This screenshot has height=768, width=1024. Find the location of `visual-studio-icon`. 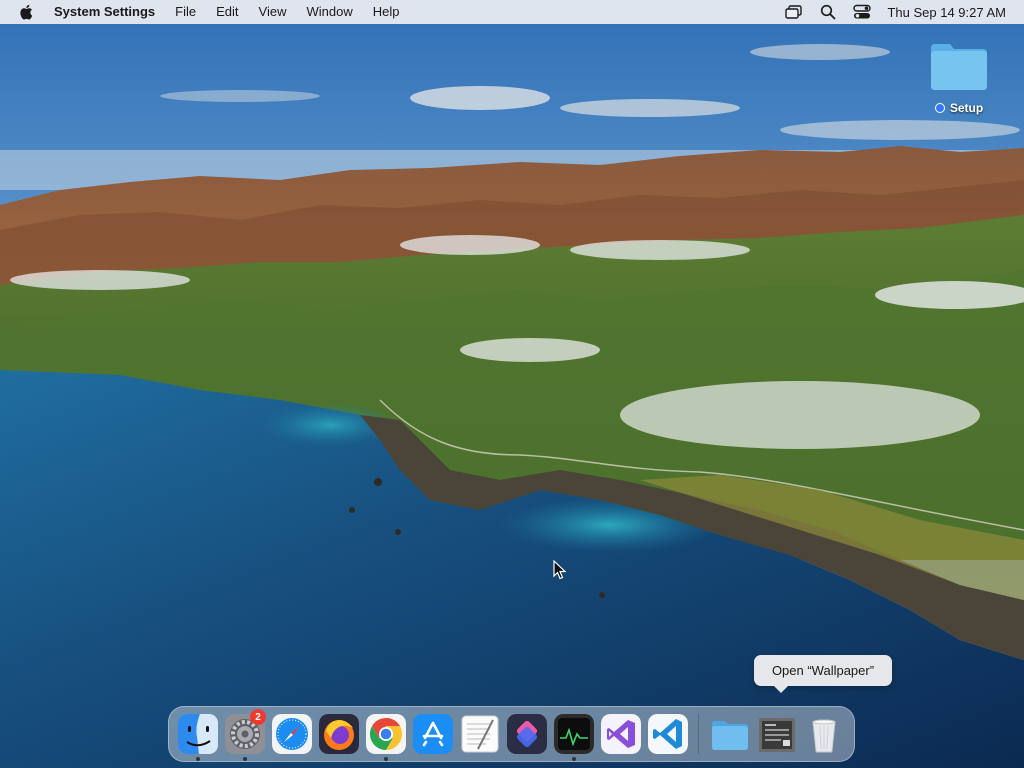

visual-studio-icon is located at coordinates (620, 734).